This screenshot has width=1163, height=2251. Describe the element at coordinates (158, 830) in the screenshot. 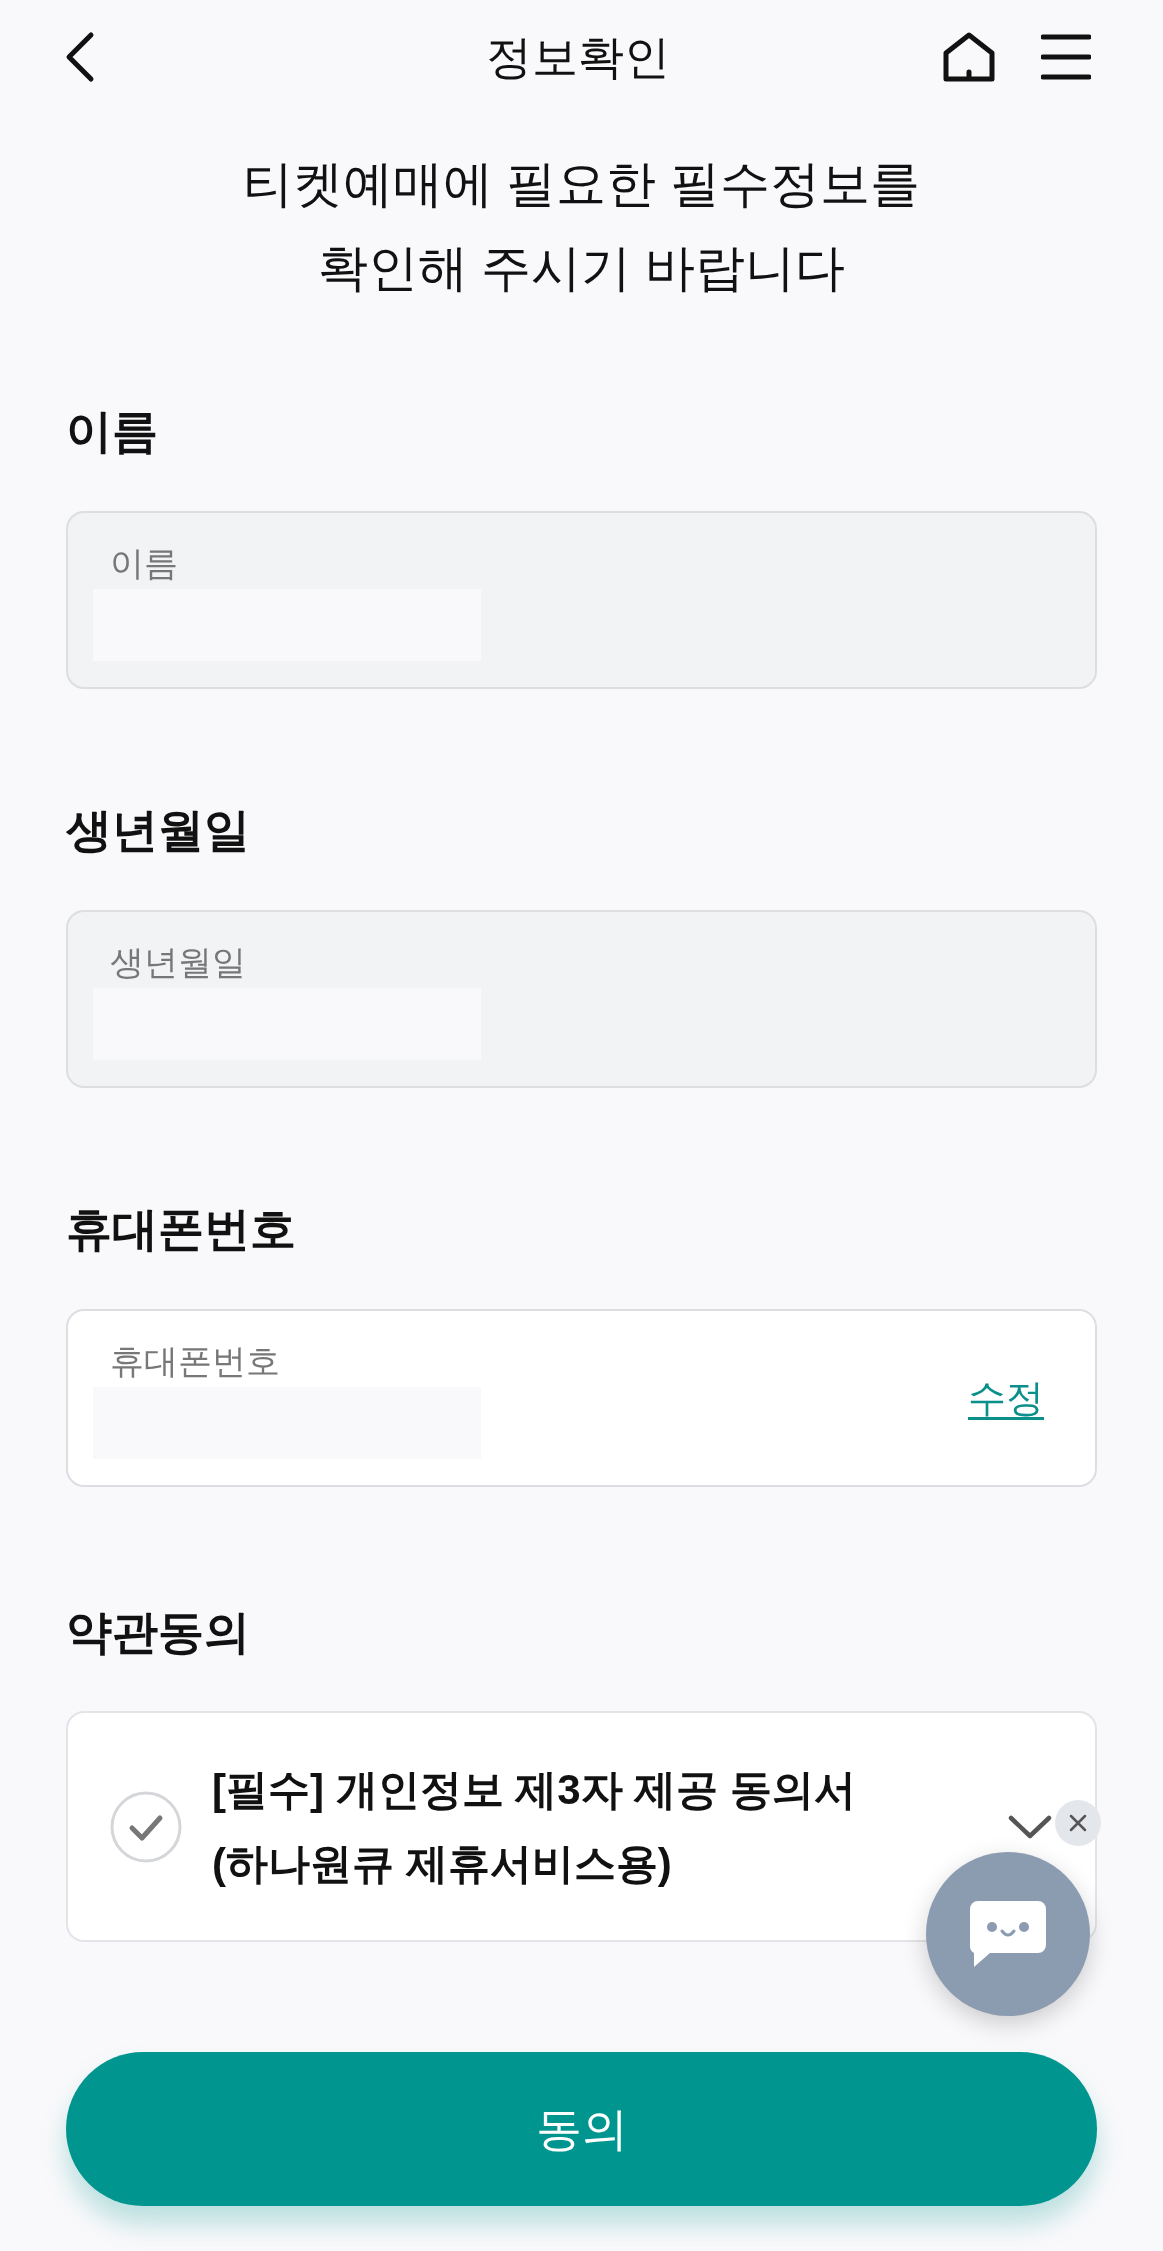

I see `section-label: 생년월일` at that location.